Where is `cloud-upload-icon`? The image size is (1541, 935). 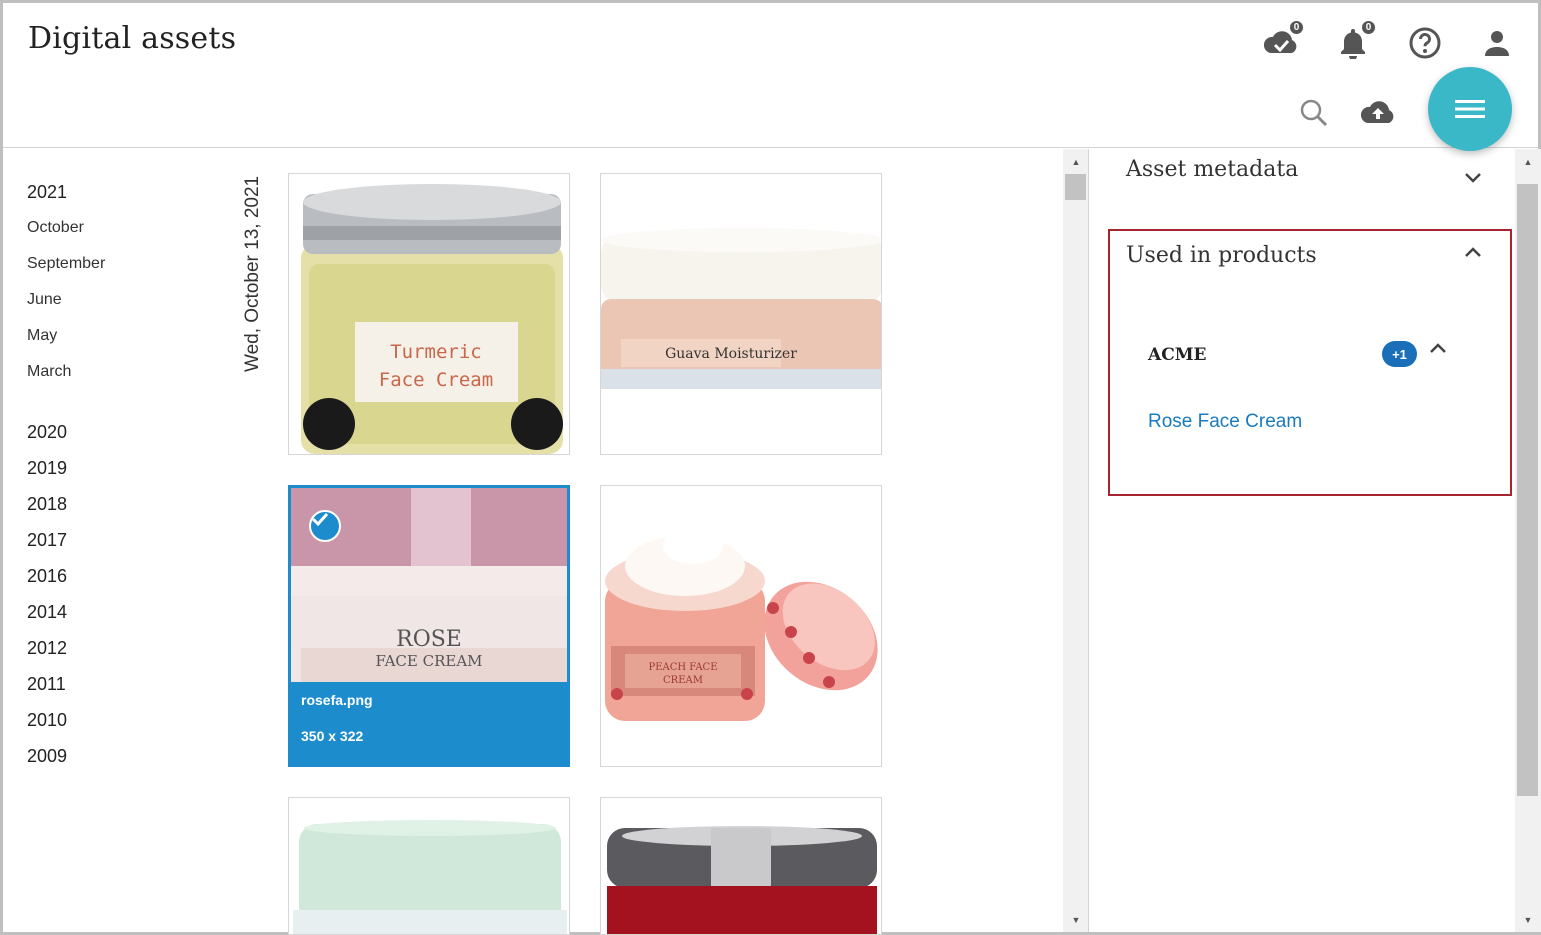 cloud-upload-icon is located at coordinates (1377, 112).